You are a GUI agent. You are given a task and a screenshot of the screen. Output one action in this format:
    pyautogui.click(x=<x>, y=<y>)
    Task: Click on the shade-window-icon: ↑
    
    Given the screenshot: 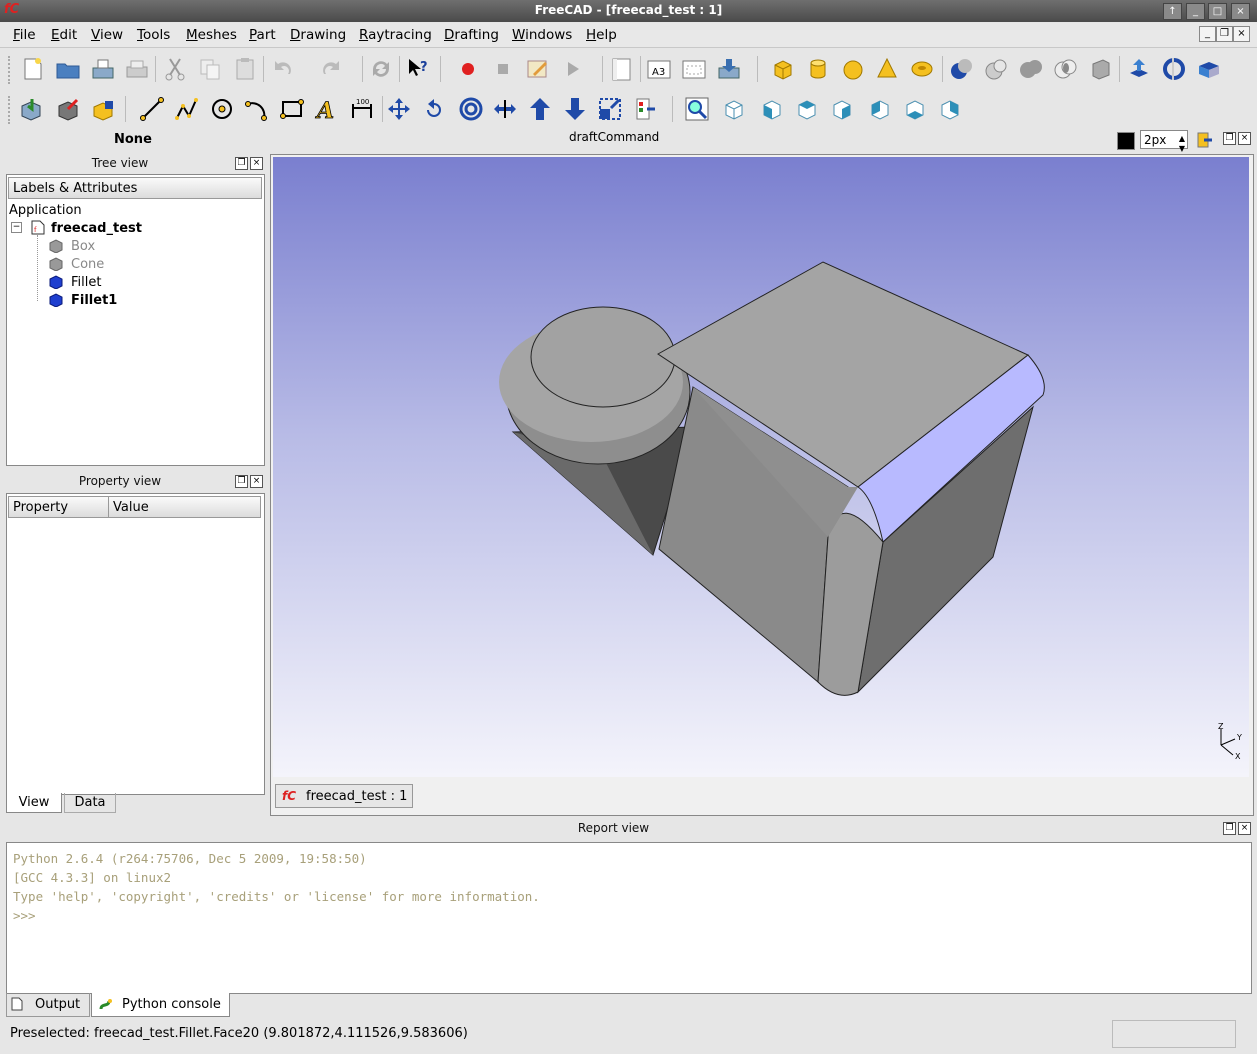 What is the action you would take?
    pyautogui.click(x=1172, y=11)
    